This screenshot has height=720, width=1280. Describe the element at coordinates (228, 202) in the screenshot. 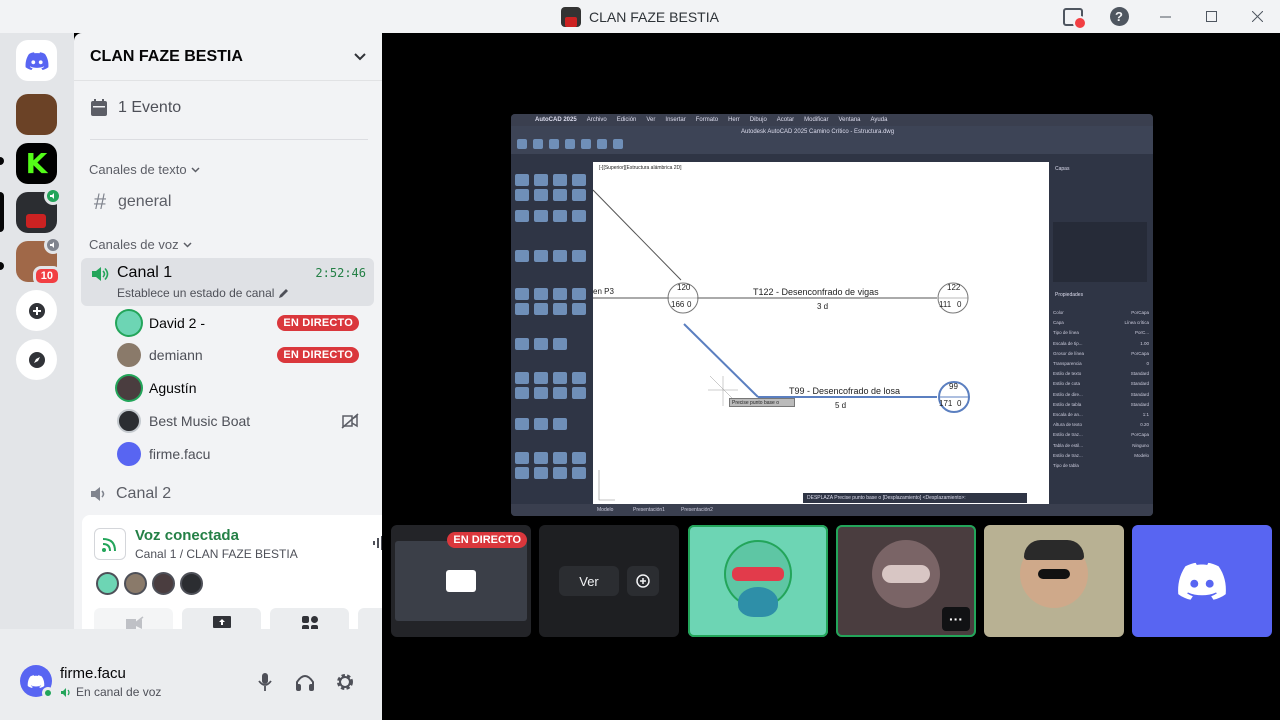

I see `channel-general: # general` at that location.